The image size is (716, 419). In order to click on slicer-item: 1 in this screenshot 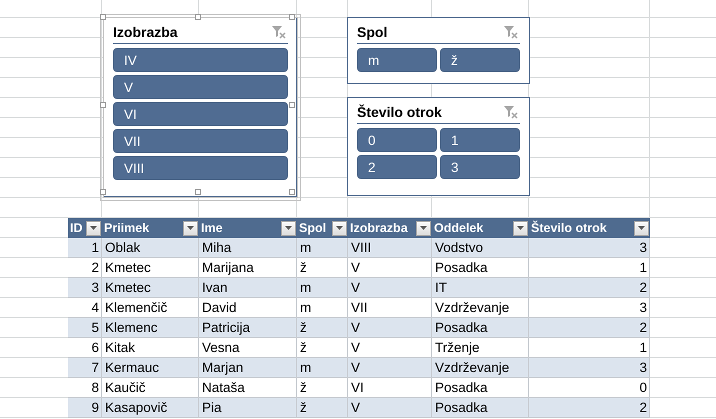, I will do `click(480, 140)`.